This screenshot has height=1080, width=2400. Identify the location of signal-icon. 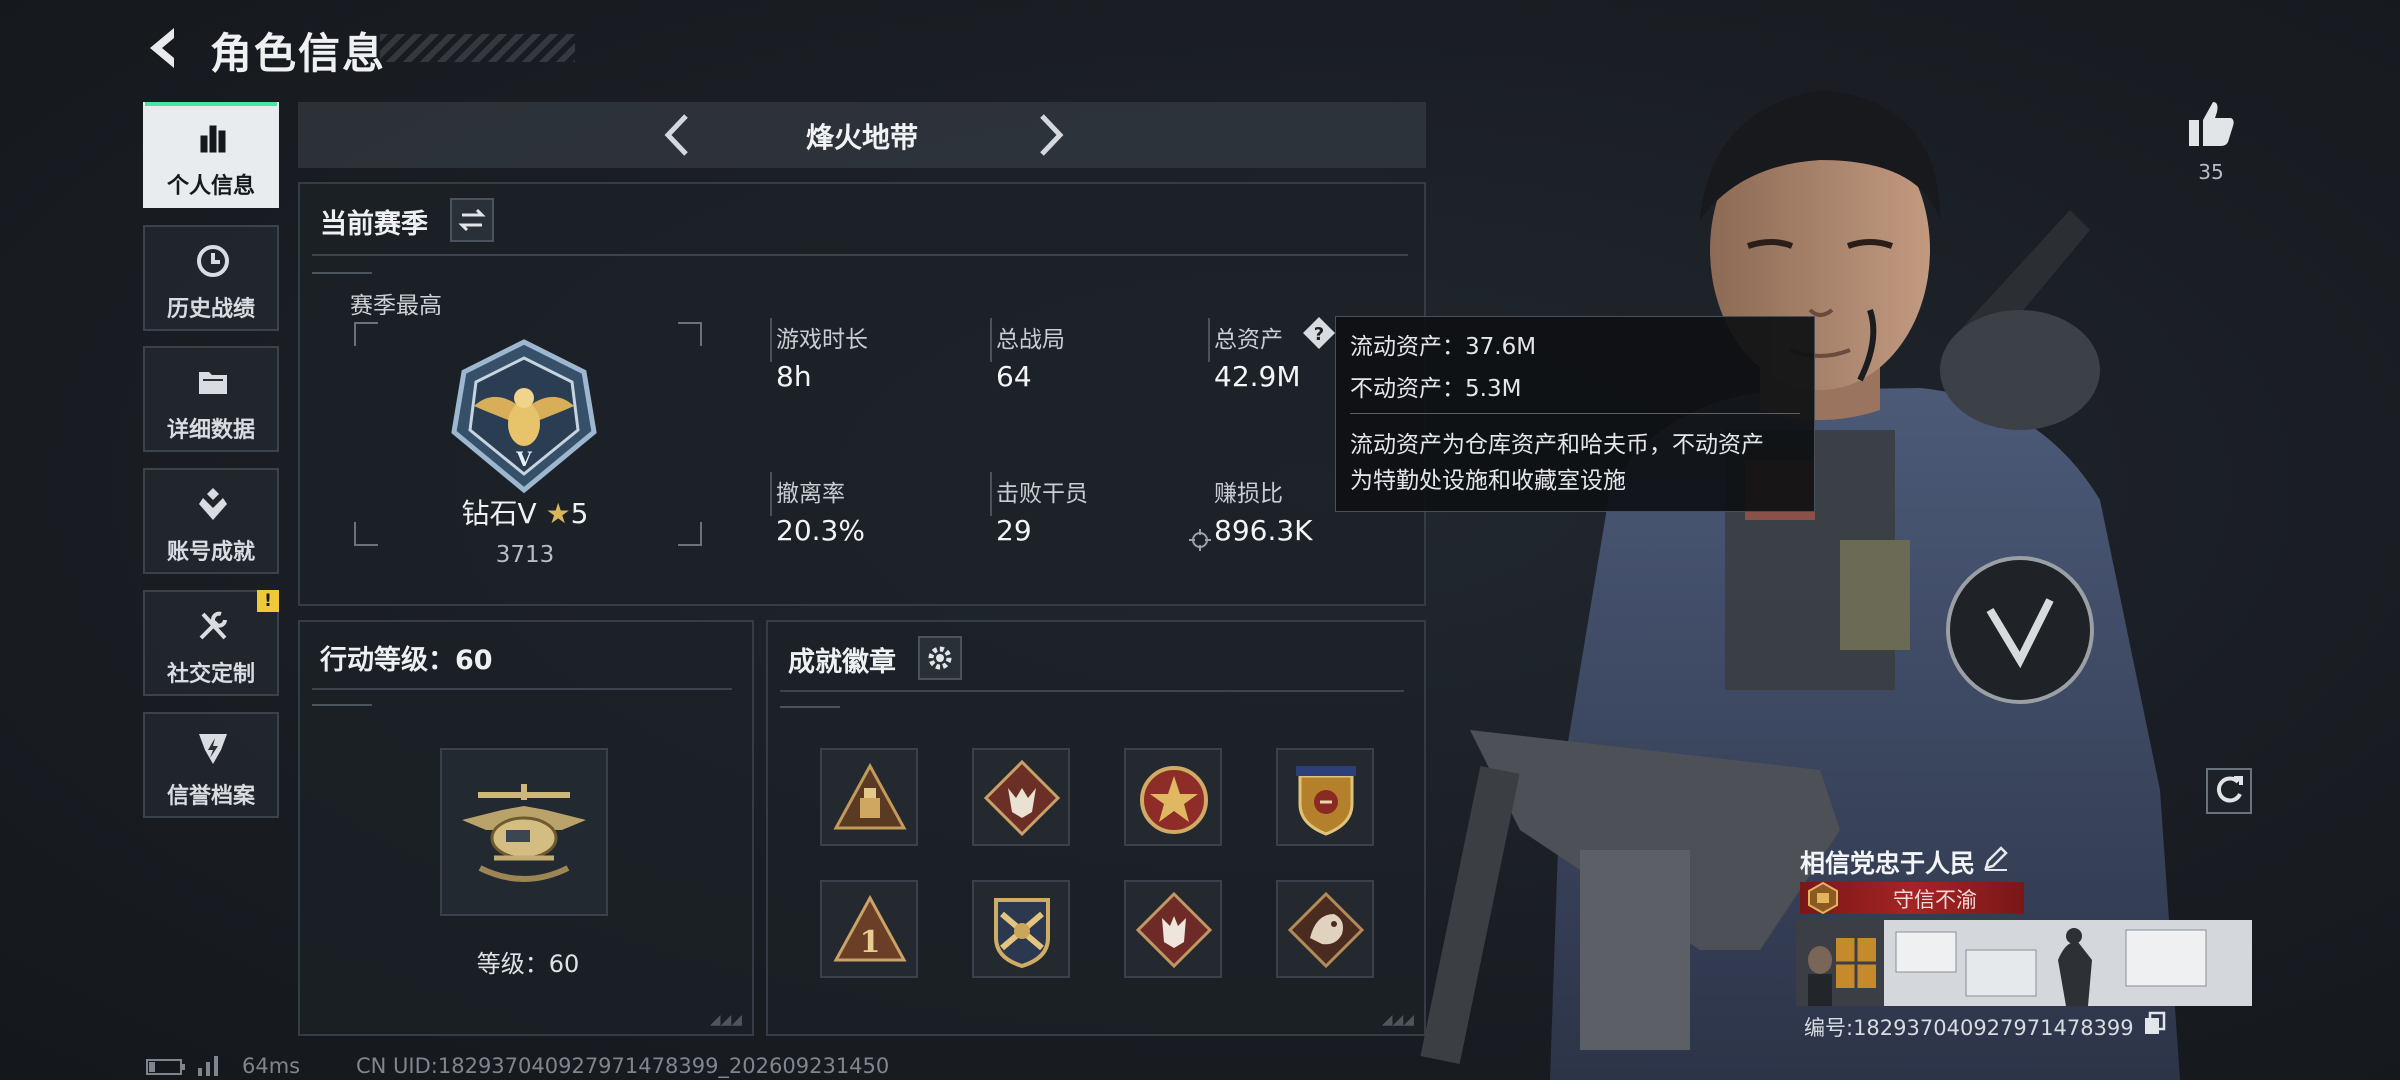
(208, 1066).